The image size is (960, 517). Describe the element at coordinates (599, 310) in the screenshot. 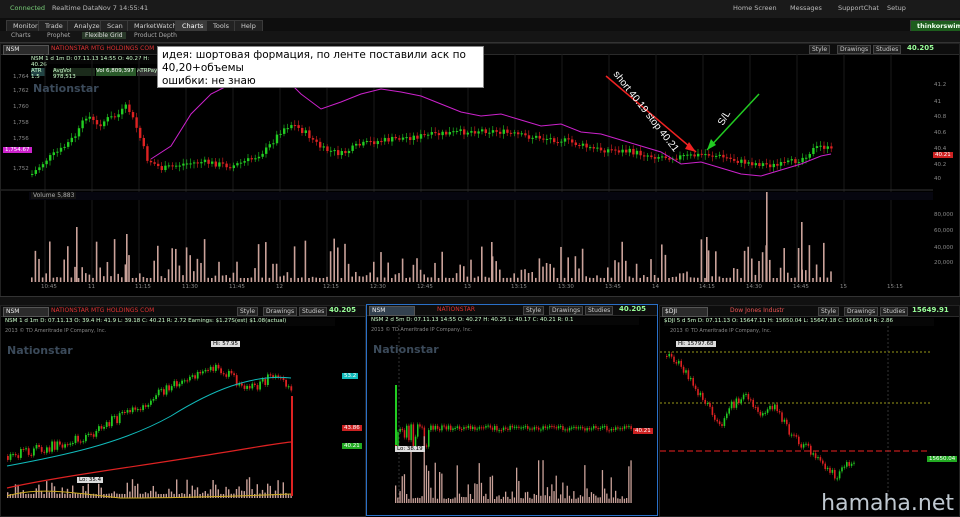

I see `bm-studies-button: Studies` at that location.